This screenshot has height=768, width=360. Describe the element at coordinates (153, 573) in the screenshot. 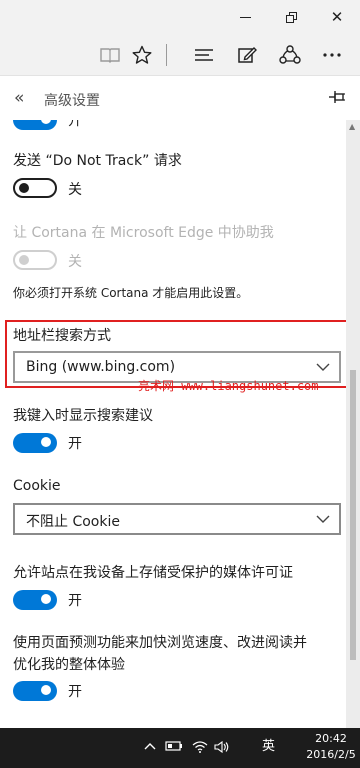

I see `media-licenses-label: 允许站点在我设备上存储受保护的媒体许可证` at that location.